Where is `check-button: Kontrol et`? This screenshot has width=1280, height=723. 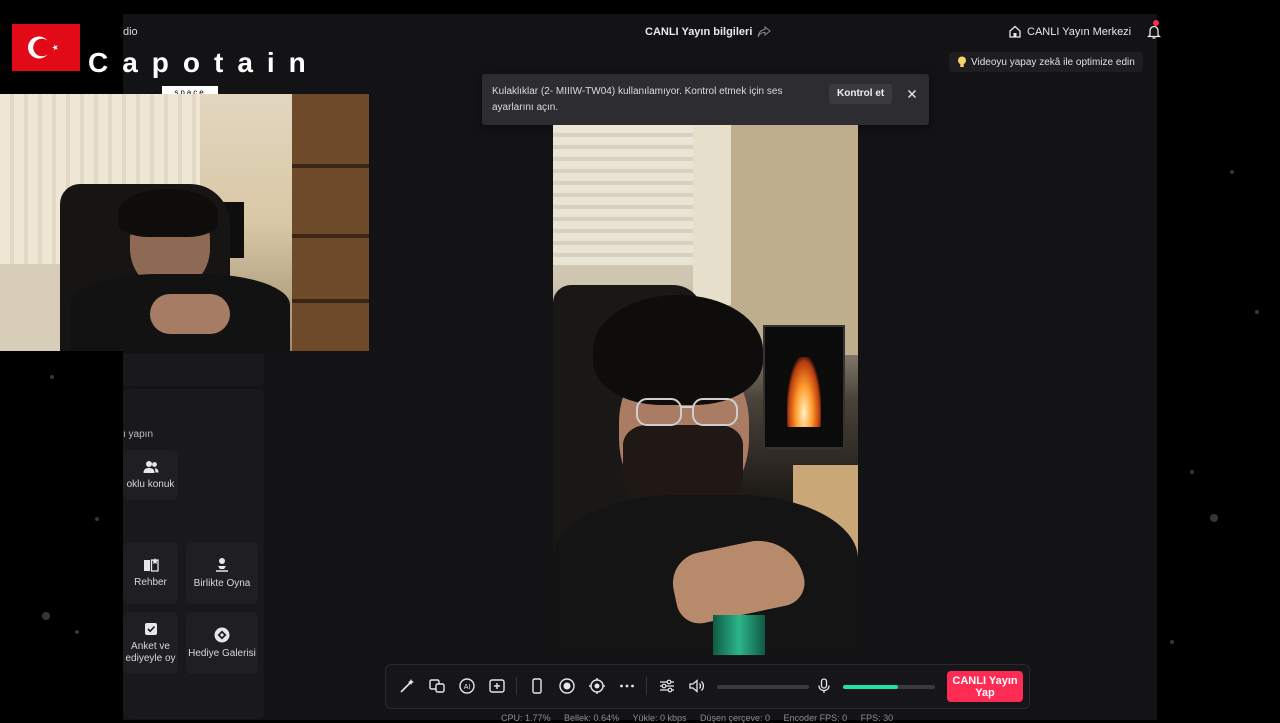
check-button: Kontrol et is located at coordinates (861, 94).